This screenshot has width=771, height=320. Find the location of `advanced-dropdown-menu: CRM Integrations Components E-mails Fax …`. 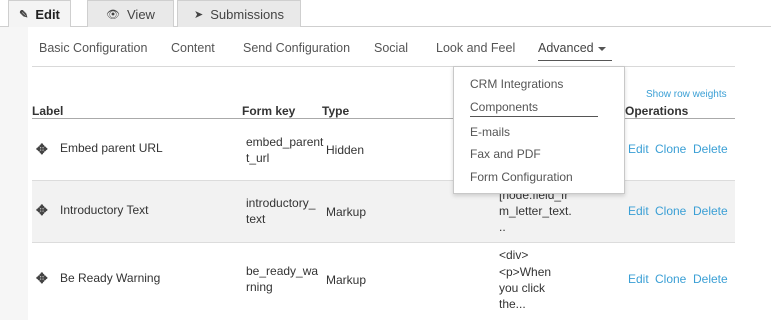

advanced-dropdown-menu: CRM Integrations Components E-mails Fax … is located at coordinates (539, 130).